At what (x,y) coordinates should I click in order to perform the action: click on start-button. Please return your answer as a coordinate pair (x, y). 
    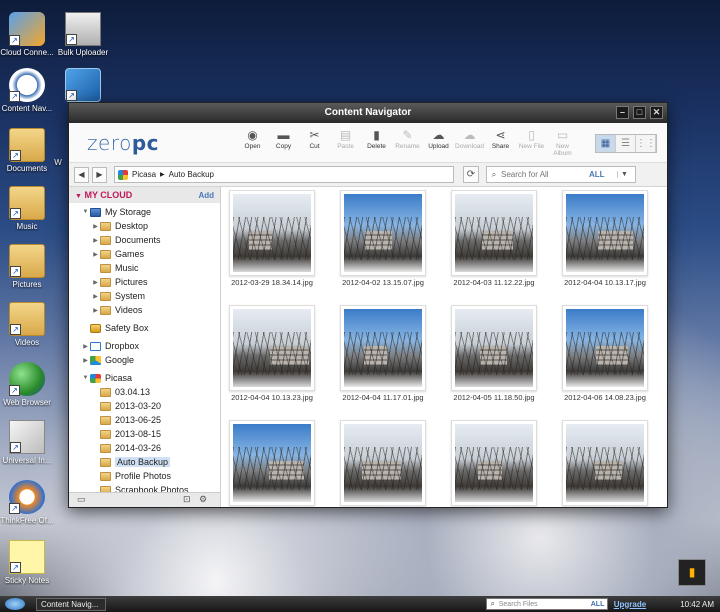
    Looking at the image, I should click on (15, 604).